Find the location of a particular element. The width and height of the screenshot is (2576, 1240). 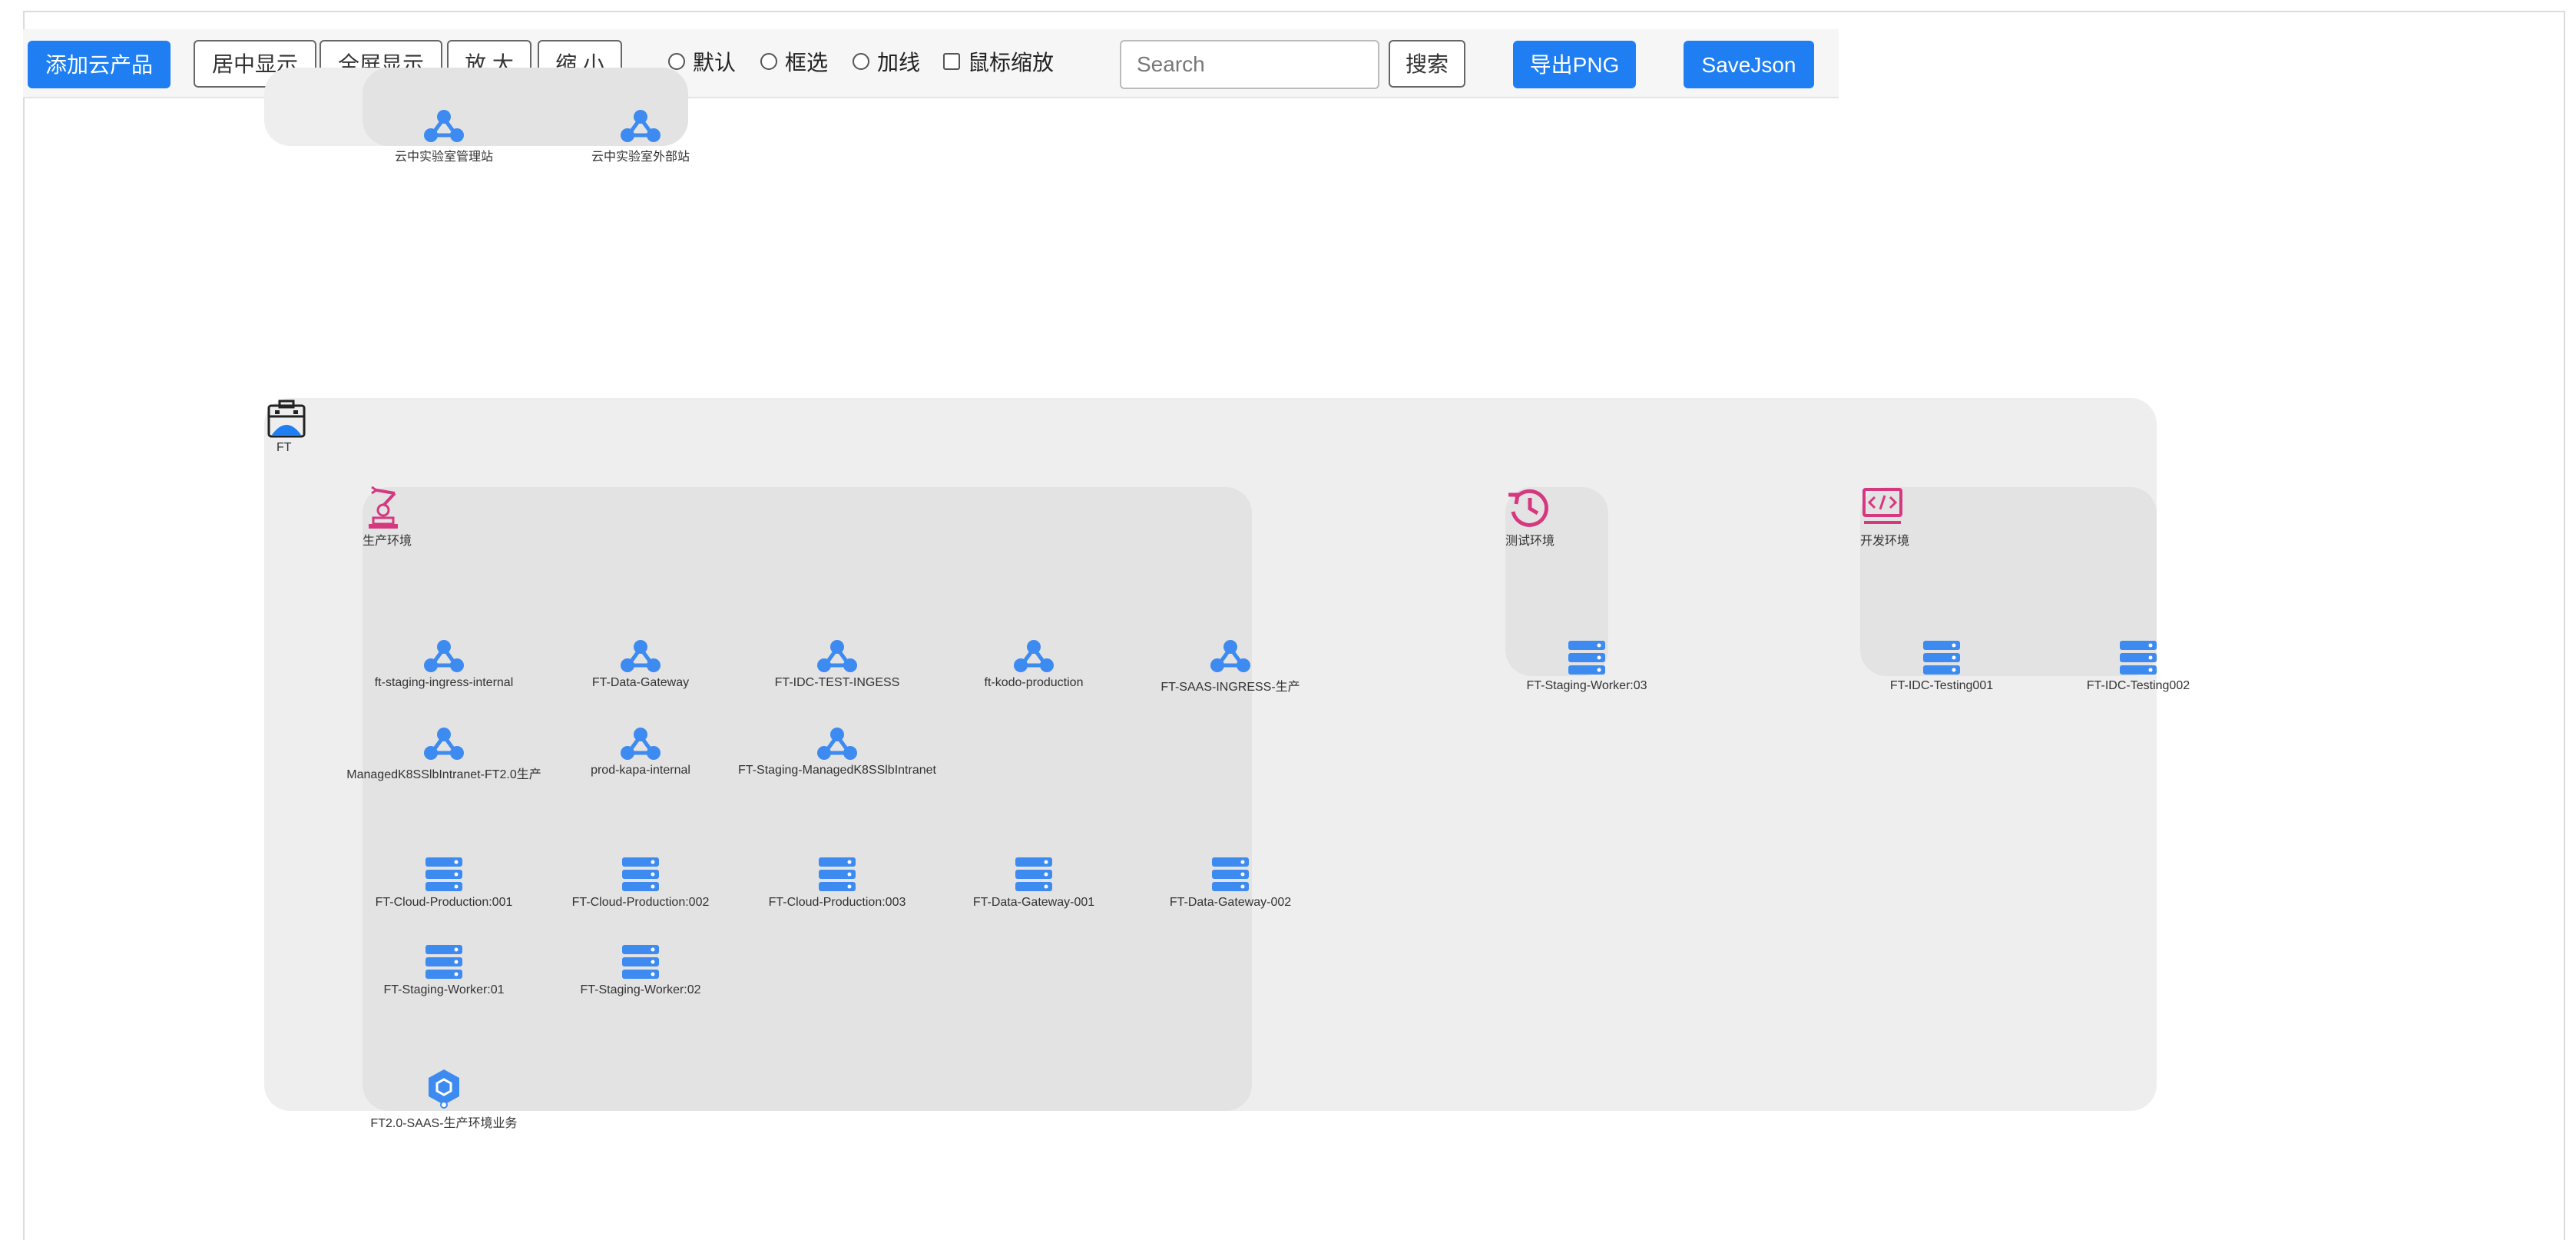

node-label: FT-Staging-ManagedK8SSlbIntranet is located at coordinates (837, 770).